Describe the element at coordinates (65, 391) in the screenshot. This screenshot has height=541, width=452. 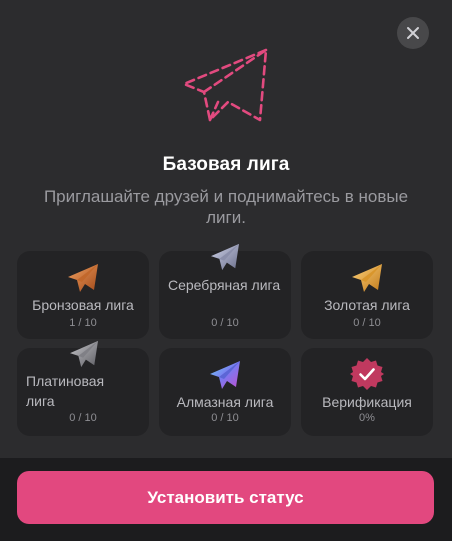
I see `league-name: Платиновая лига` at that location.